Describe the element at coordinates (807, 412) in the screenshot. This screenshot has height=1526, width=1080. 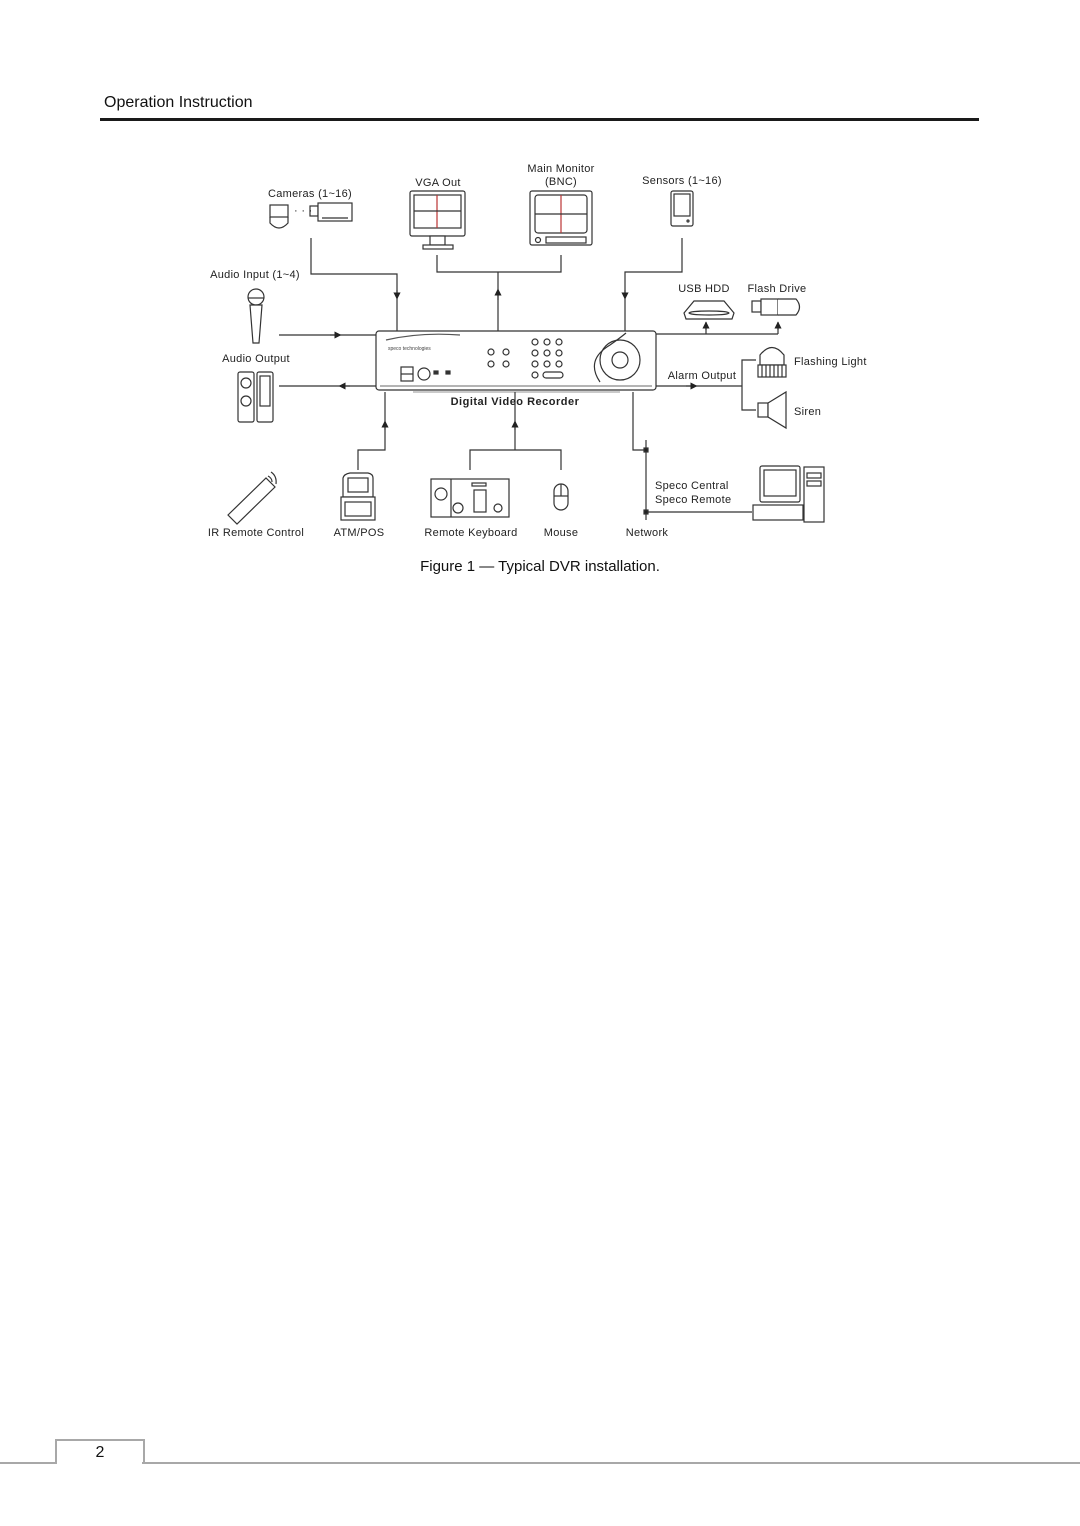
I see `siren-label: Siren` at that location.